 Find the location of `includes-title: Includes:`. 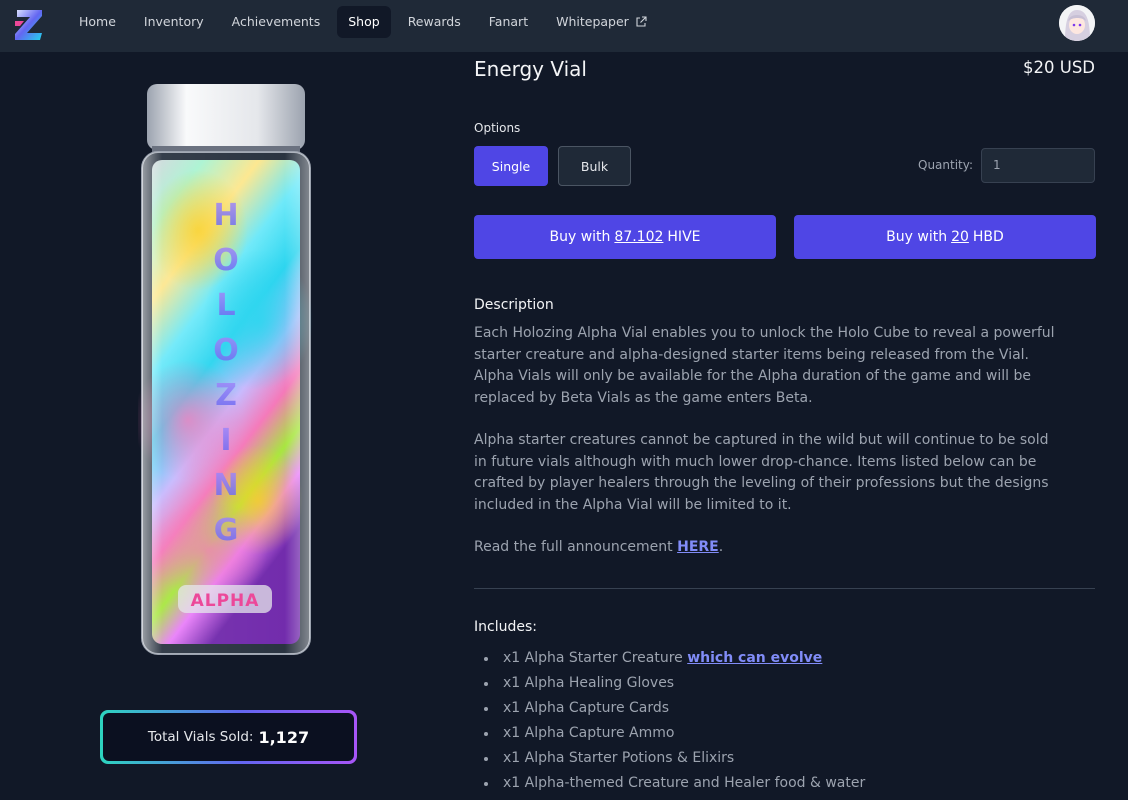

includes-title: Includes: is located at coordinates (505, 627).